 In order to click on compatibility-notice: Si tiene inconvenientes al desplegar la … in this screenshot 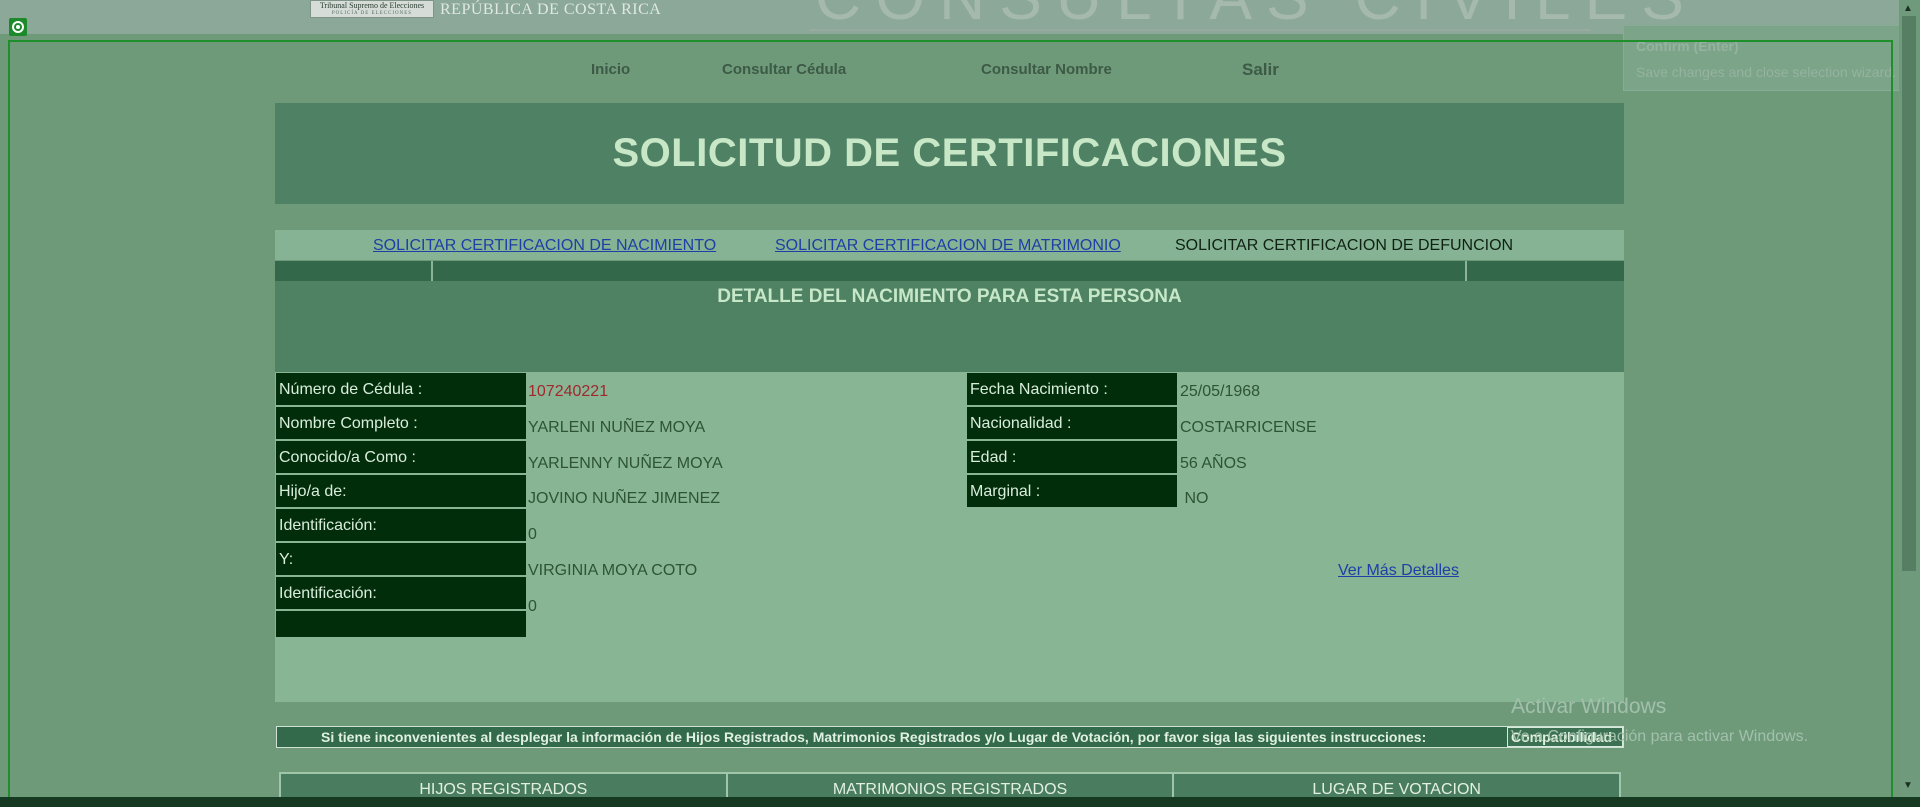, I will do `click(950, 737)`.